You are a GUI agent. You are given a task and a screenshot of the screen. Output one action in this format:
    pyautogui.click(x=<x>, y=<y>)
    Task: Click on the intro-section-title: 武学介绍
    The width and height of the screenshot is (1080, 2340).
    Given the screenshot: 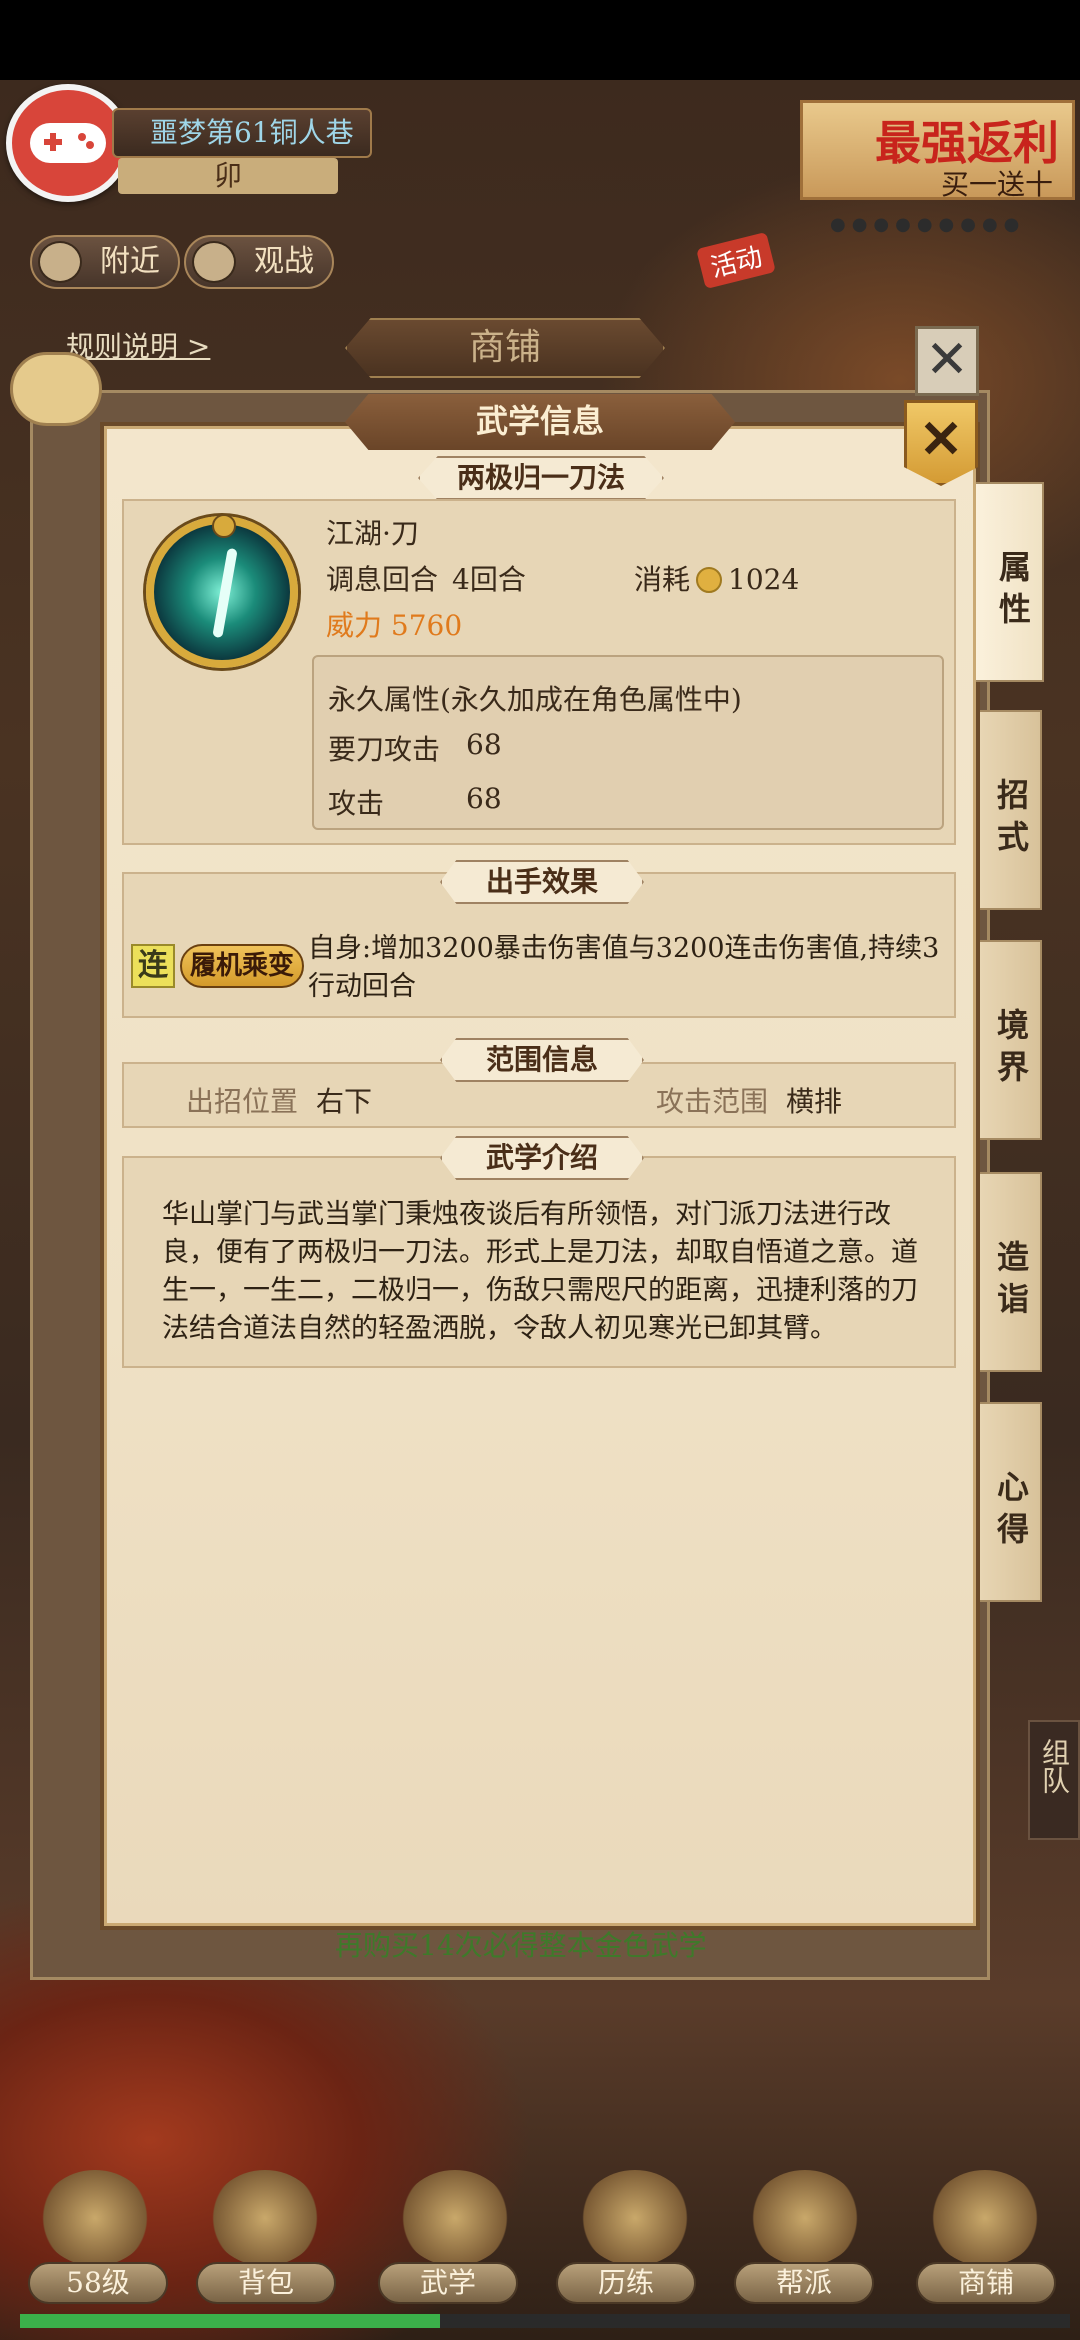 What is the action you would take?
    pyautogui.click(x=542, y=1158)
    